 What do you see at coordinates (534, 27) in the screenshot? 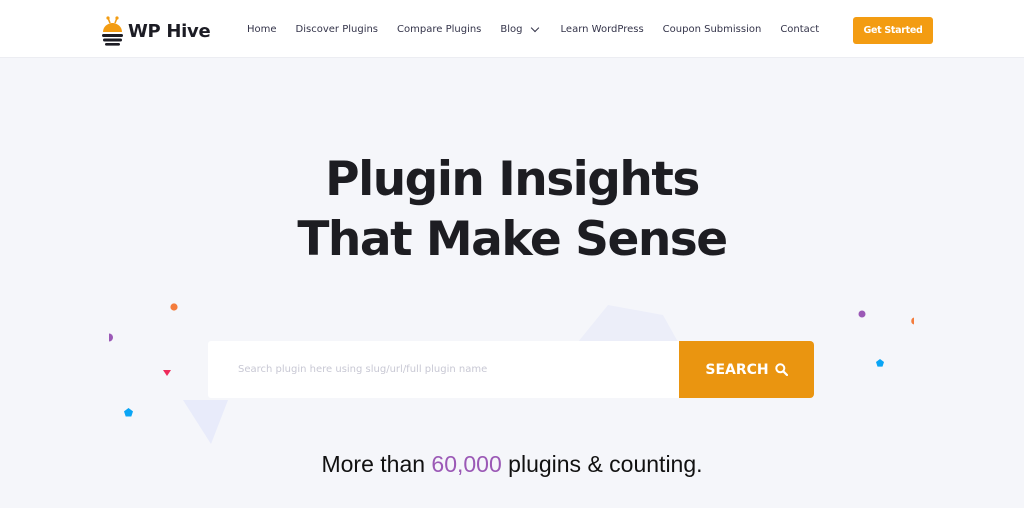
I see `chevron-down-icon` at bounding box center [534, 27].